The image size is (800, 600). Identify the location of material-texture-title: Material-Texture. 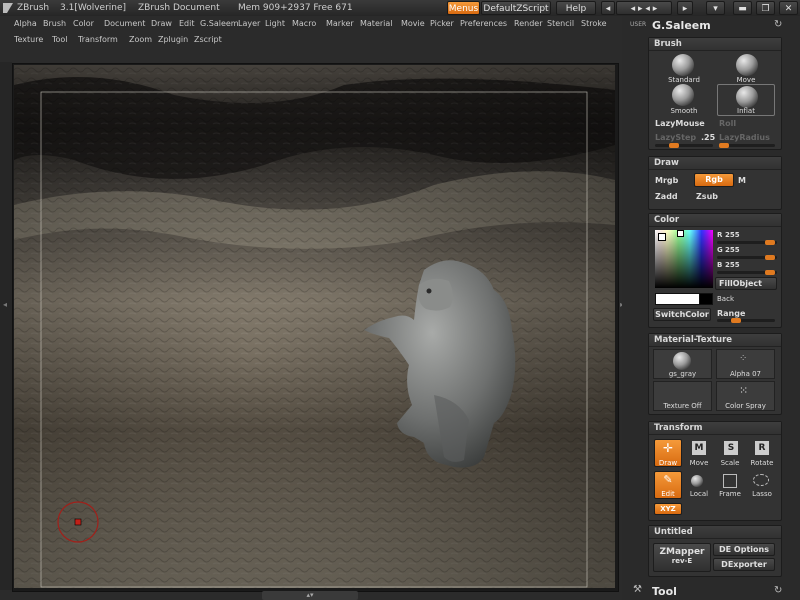
(715, 340).